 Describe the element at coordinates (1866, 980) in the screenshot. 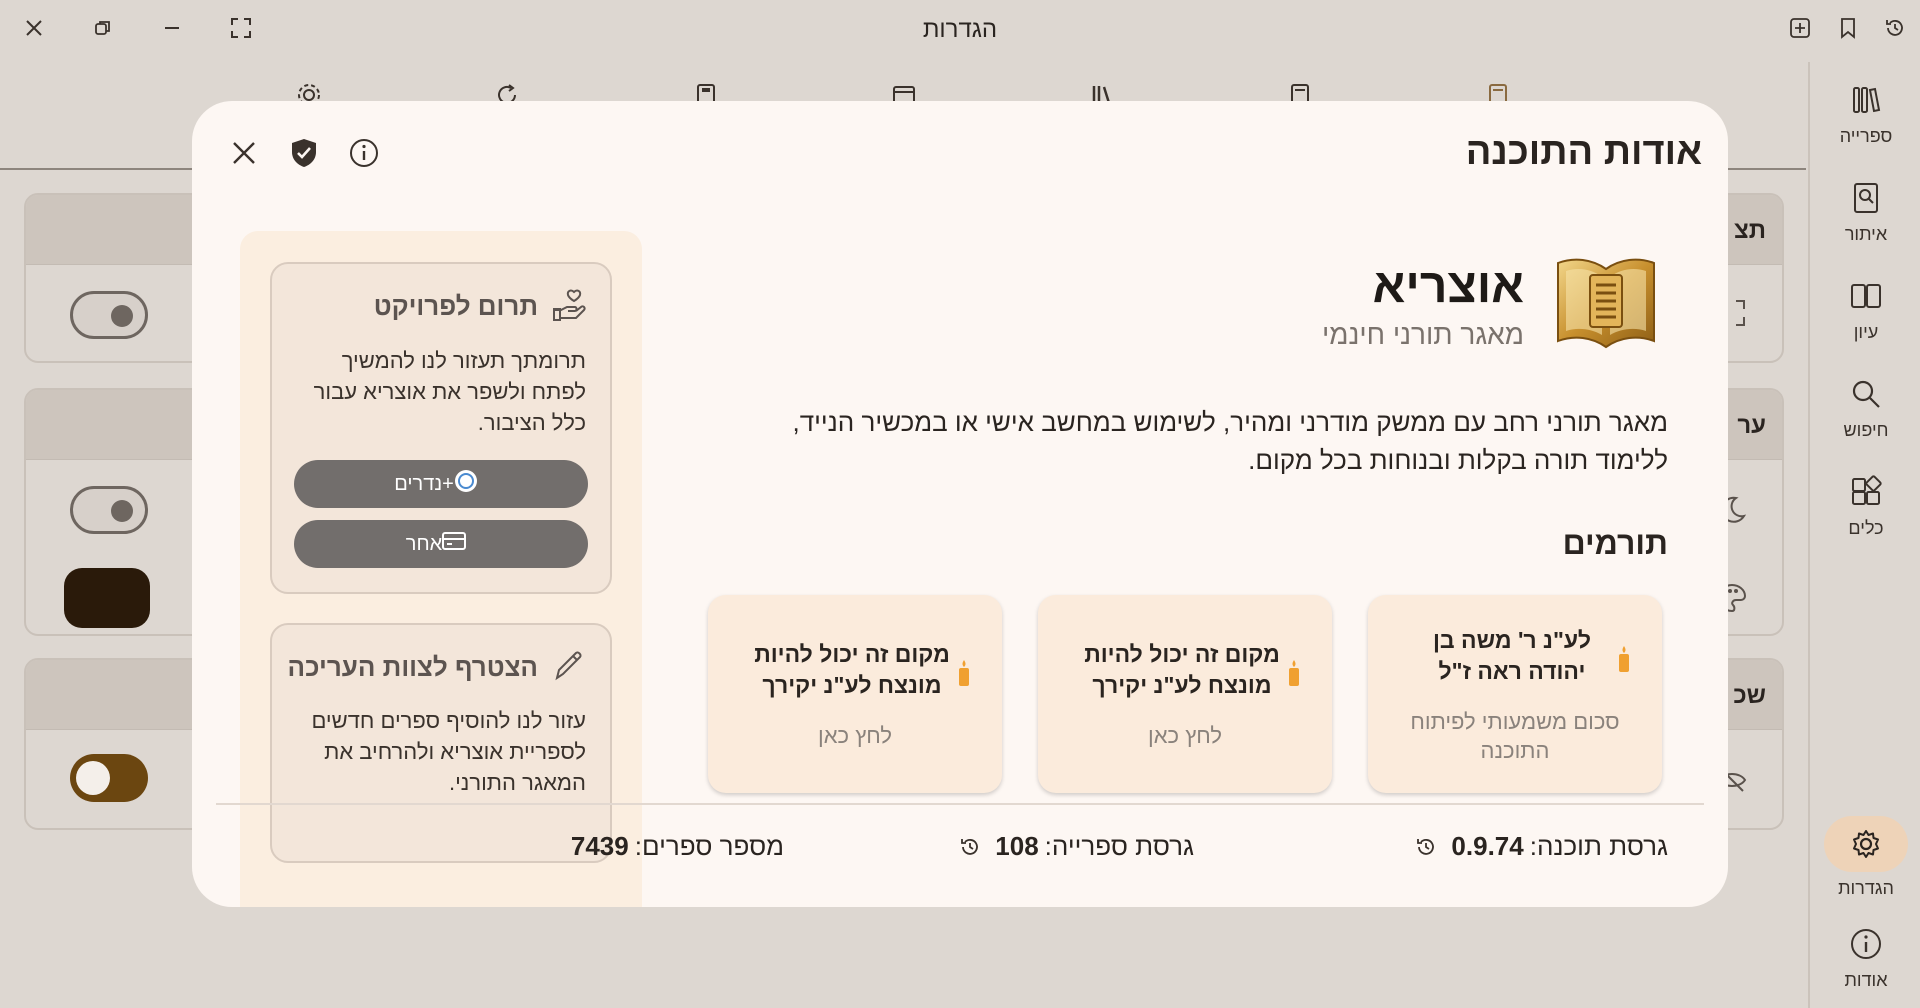

I see `rail-label: אודות` at that location.